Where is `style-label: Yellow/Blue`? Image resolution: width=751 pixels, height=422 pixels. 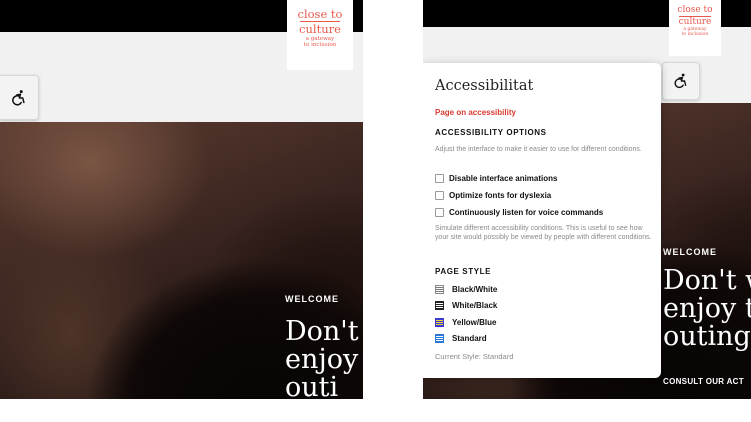
style-label: Yellow/Blue is located at coordinates (474, 322).